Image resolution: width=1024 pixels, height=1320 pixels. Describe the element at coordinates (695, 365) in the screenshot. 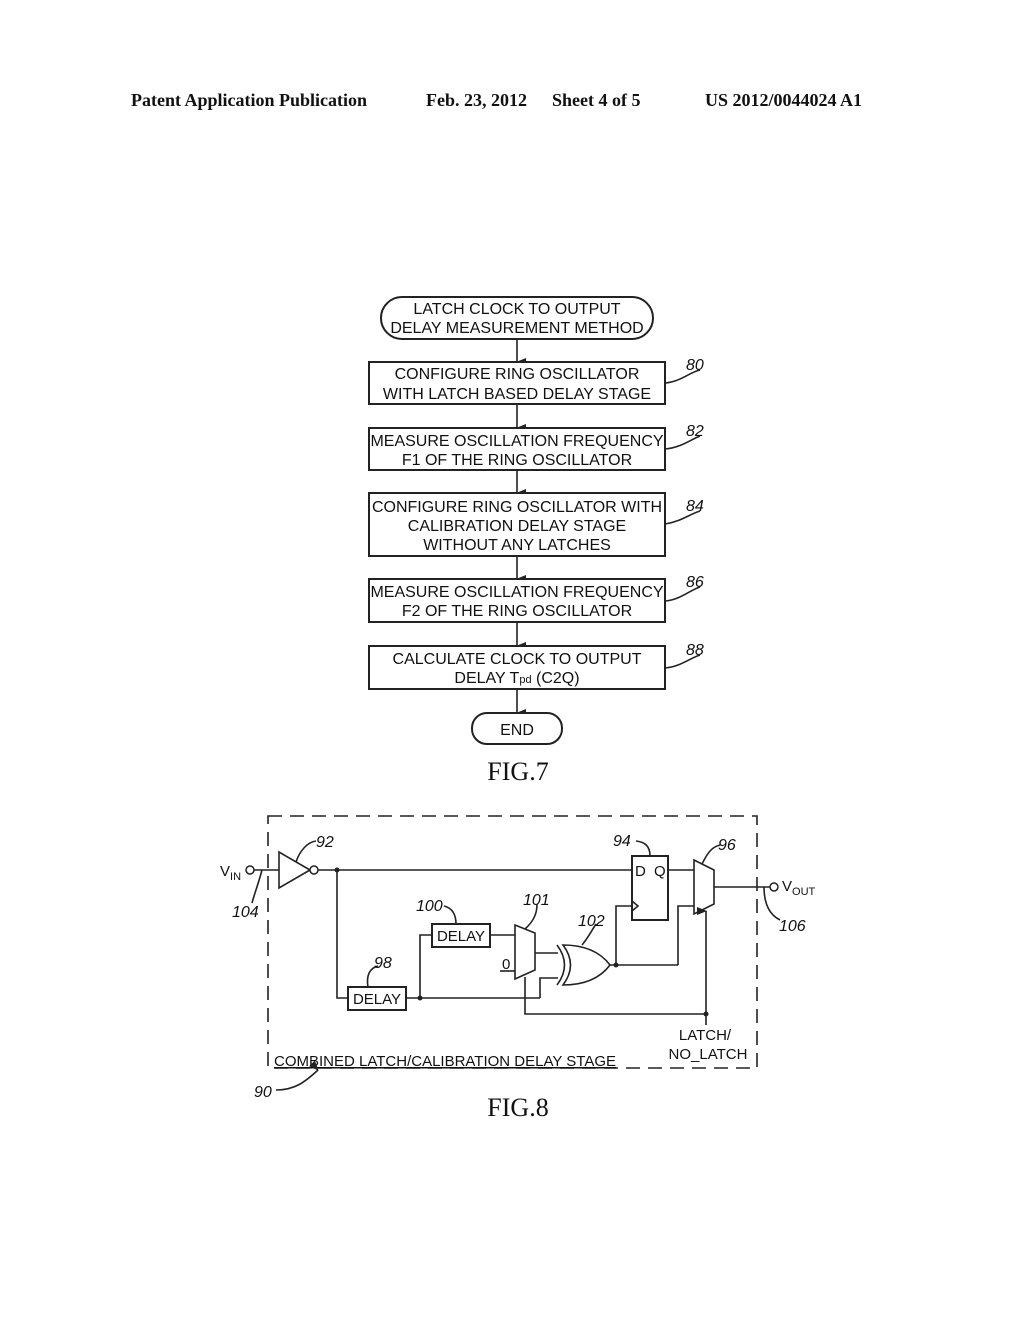

I see `ref-80: 80` at that location.